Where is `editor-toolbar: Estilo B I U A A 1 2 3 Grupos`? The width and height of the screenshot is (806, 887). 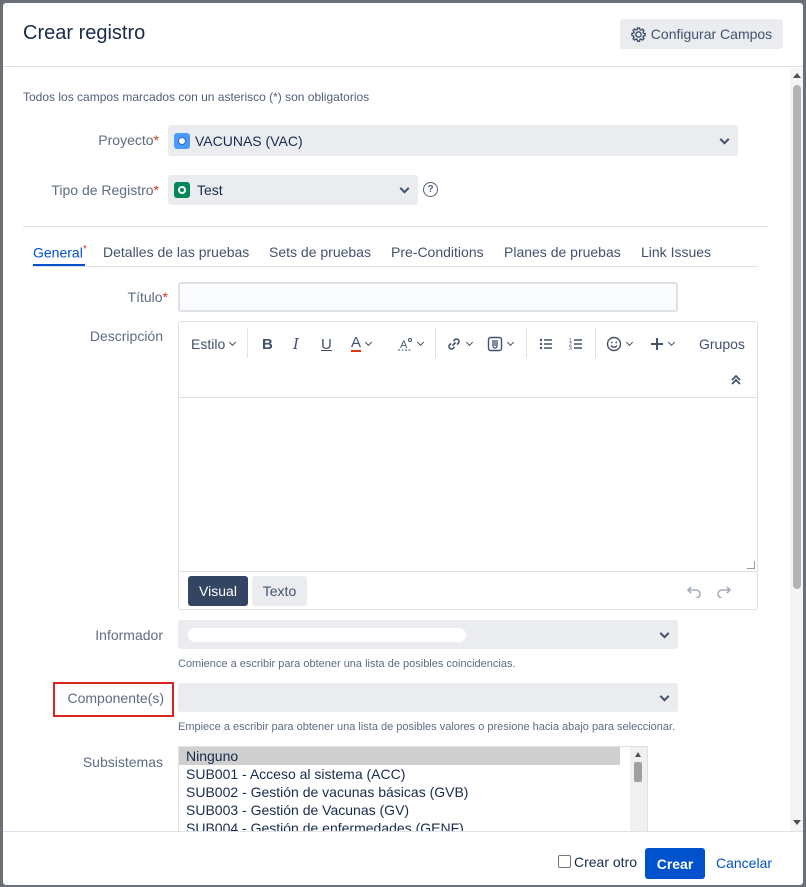 editor-toolbar: Estilo B I U A A 1 2 3 Grupos is located at coordinates (468, 360).